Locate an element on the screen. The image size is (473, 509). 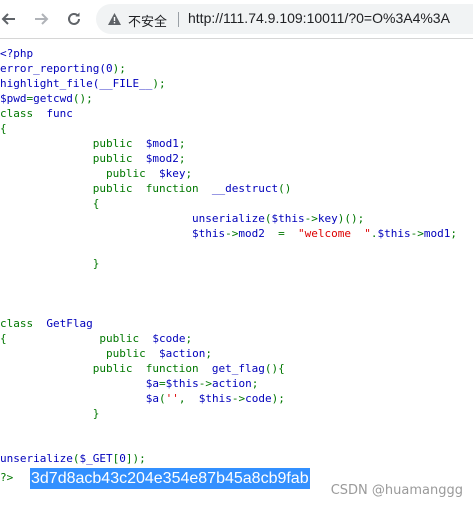
code-token: (); is located at coordinates (82, 98).